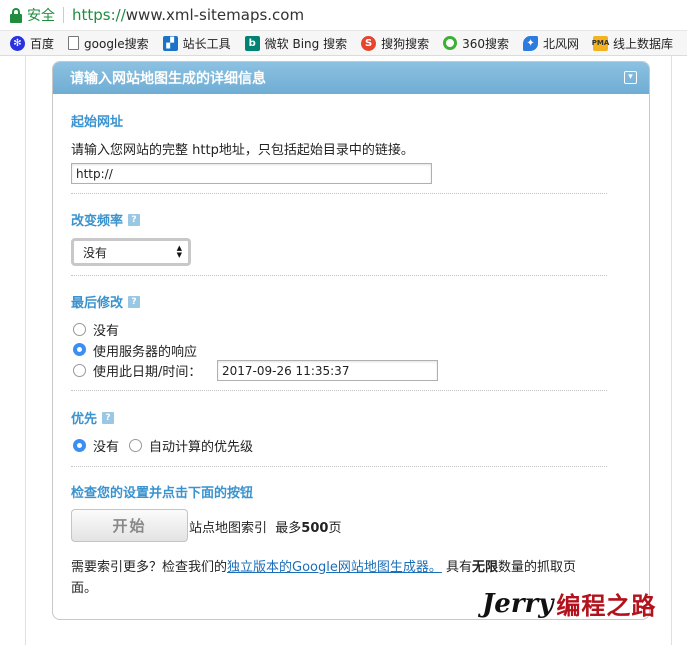  I want to click on last-modified-date-radio, so click(79, 370).